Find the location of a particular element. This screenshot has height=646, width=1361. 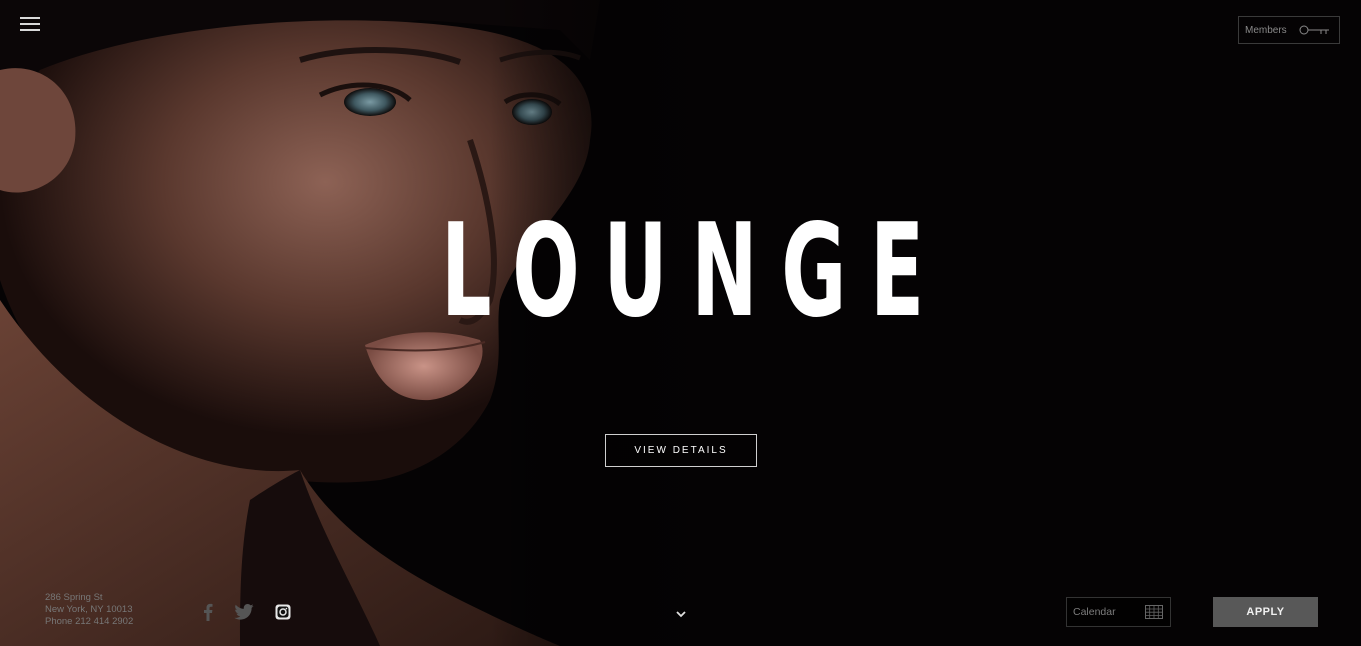

calendar-input is located at coordinates (1107, 612).